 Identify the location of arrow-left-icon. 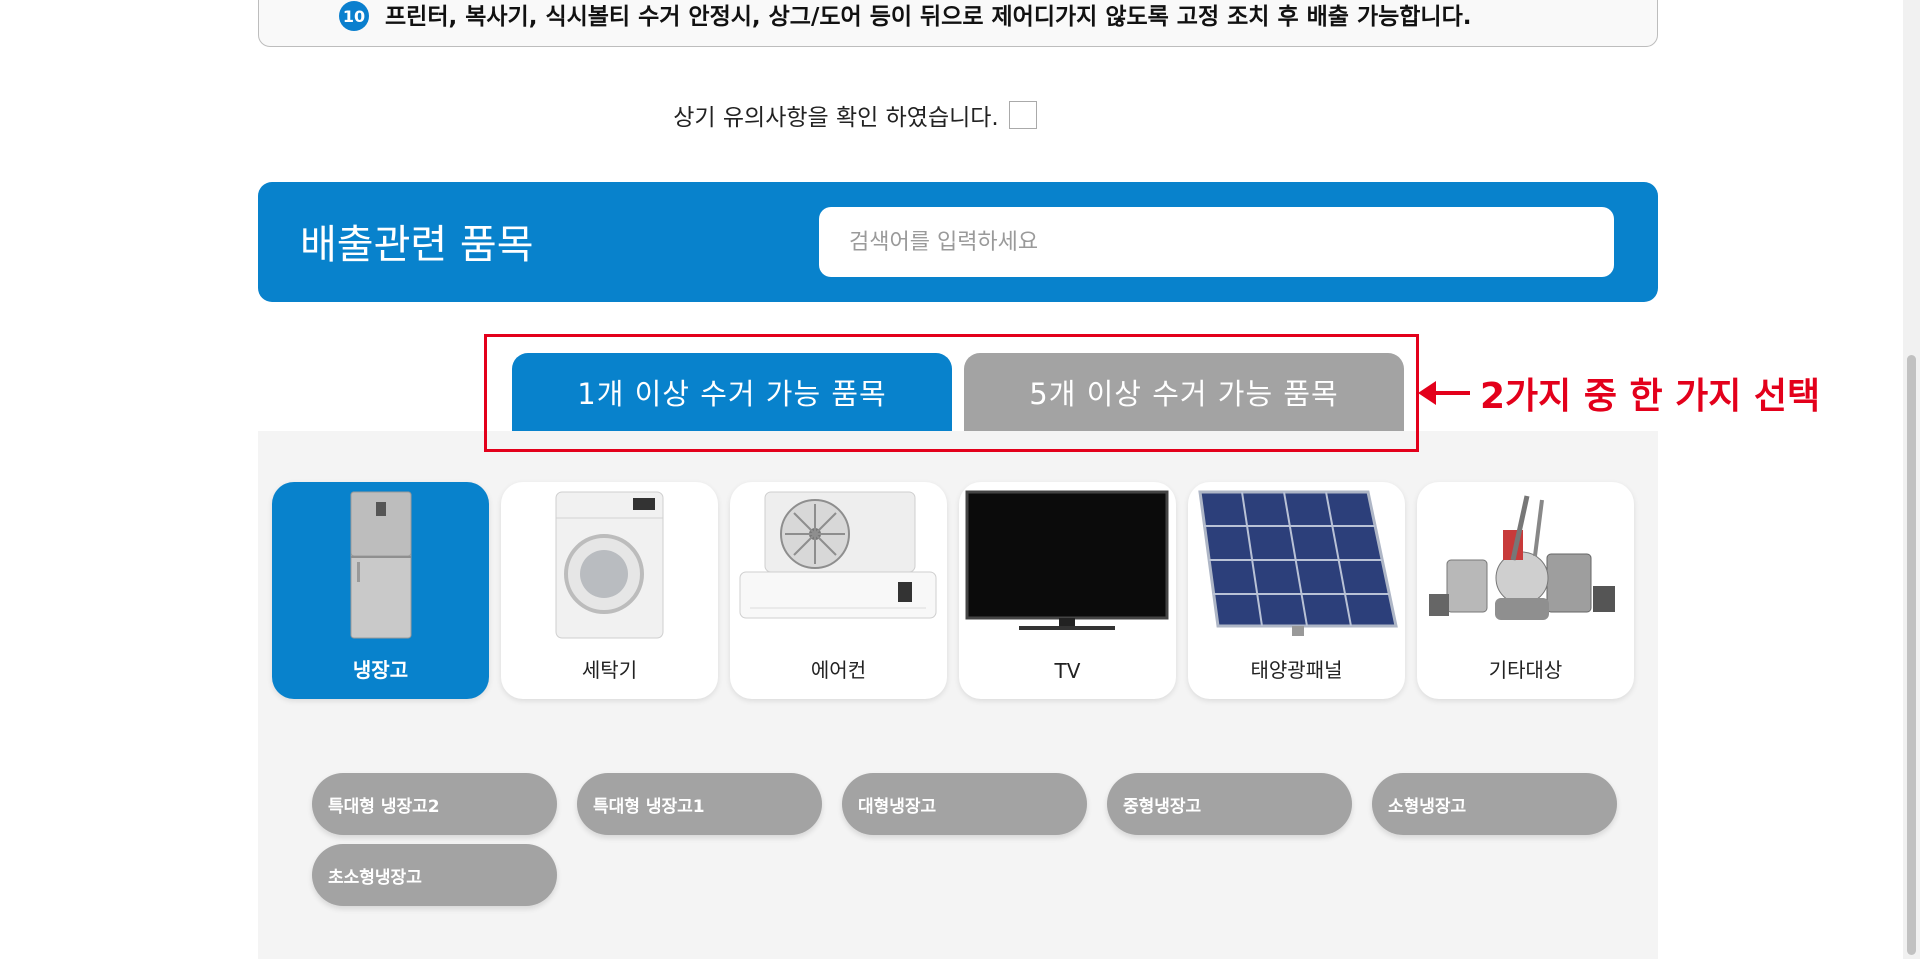
(1444, 393).